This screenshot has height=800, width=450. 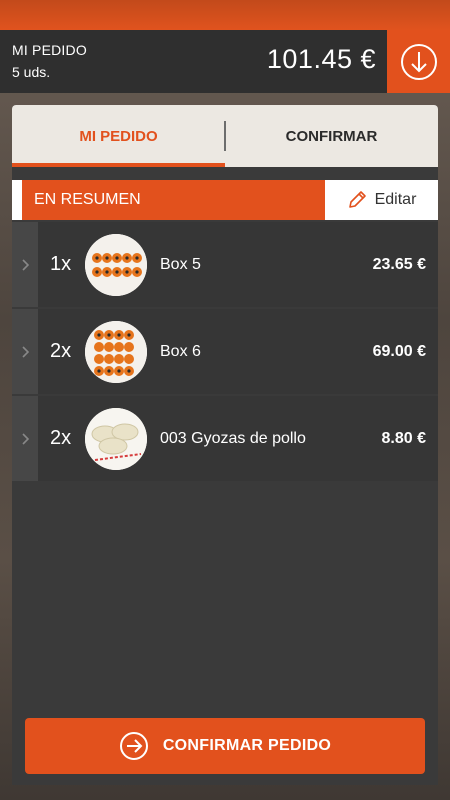 What do you see at coordinates (225, 264) in the screenshot?
I see `list-item: 1x Box 5 23.65 €` at bounding box center [225, 264].